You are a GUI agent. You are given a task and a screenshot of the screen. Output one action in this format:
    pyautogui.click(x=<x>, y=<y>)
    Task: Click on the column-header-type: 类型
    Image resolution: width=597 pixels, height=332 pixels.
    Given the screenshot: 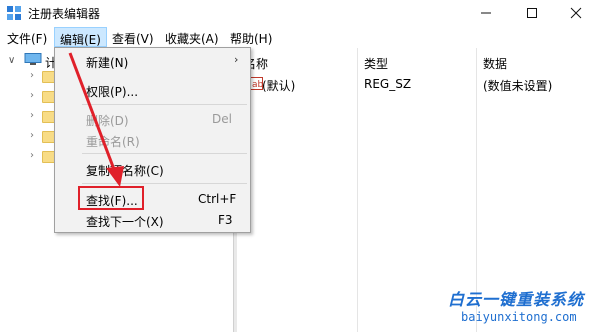 What is the action you would take?
    pyautogui.click(x=376, y=63)
    